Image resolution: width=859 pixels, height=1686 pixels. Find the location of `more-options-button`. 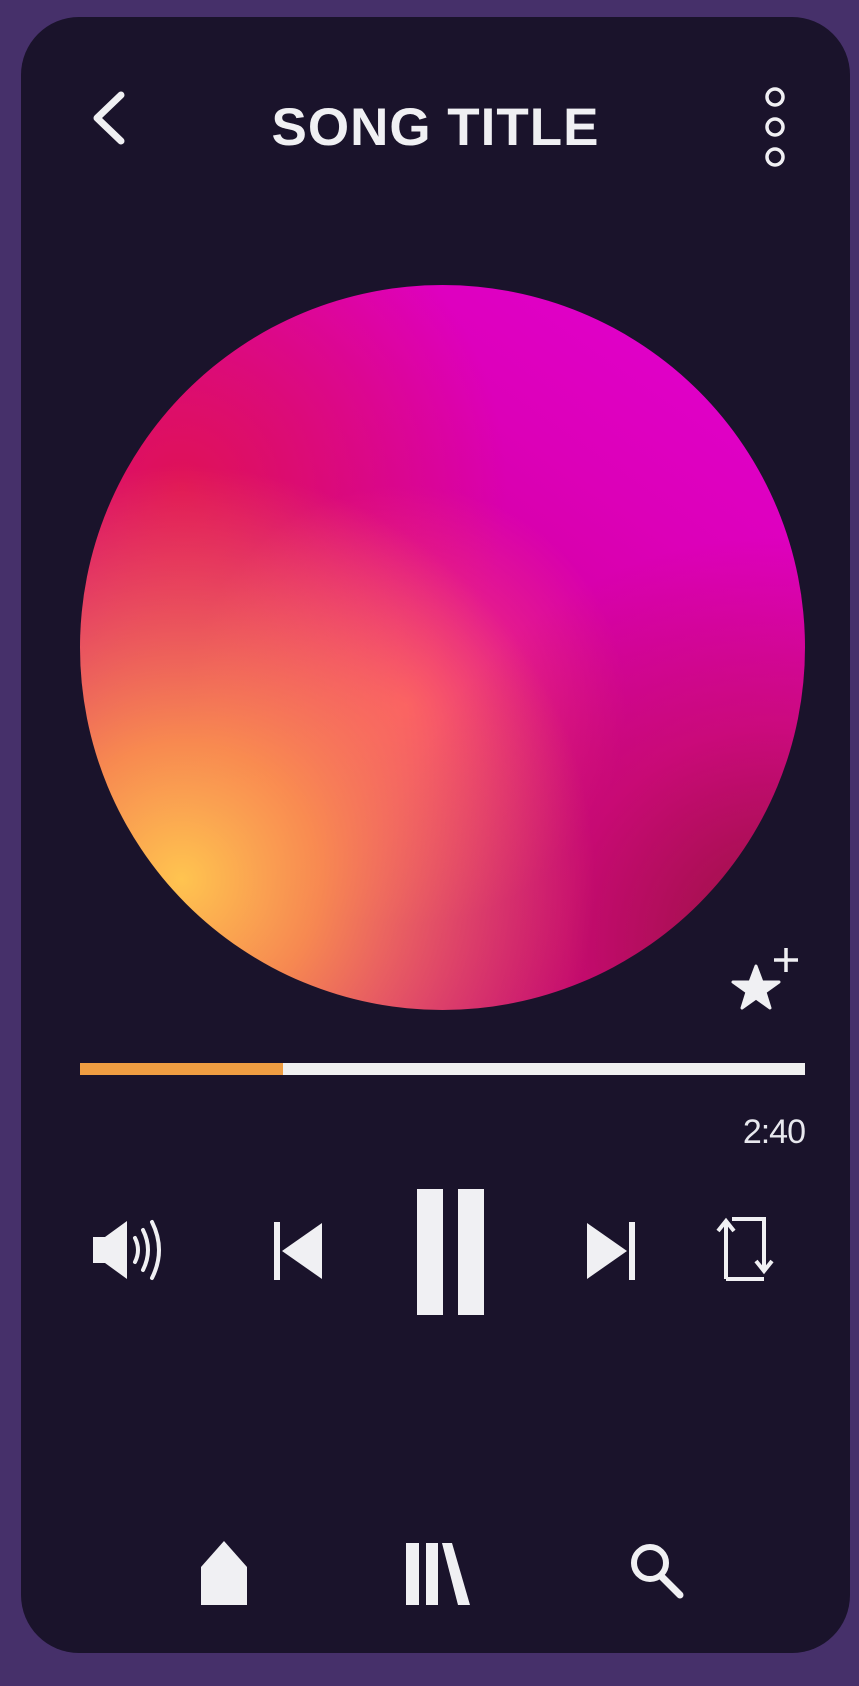

more-options-button is located at coordinates (775, 127).